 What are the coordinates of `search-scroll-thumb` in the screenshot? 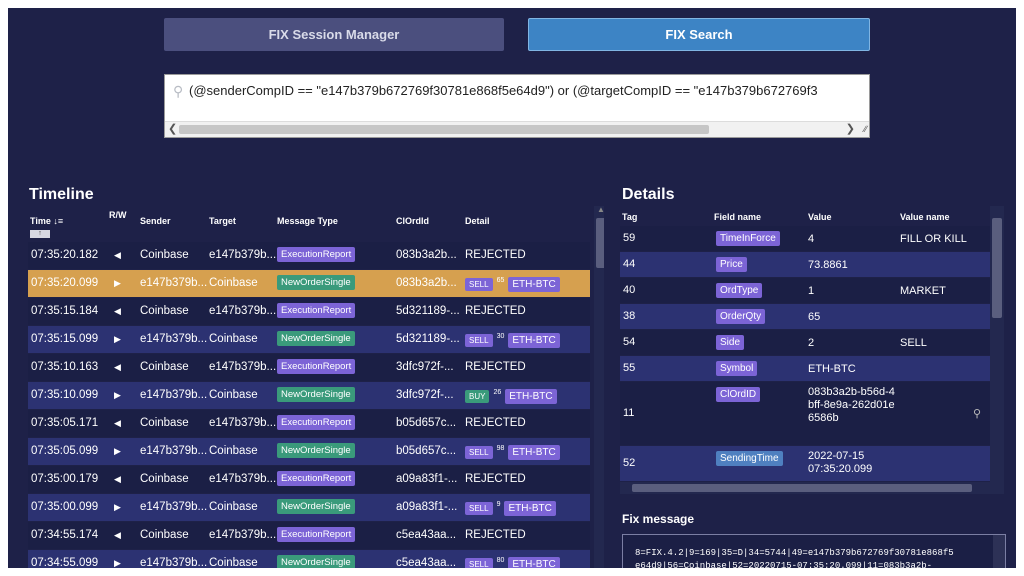 It's located at (444, 129).